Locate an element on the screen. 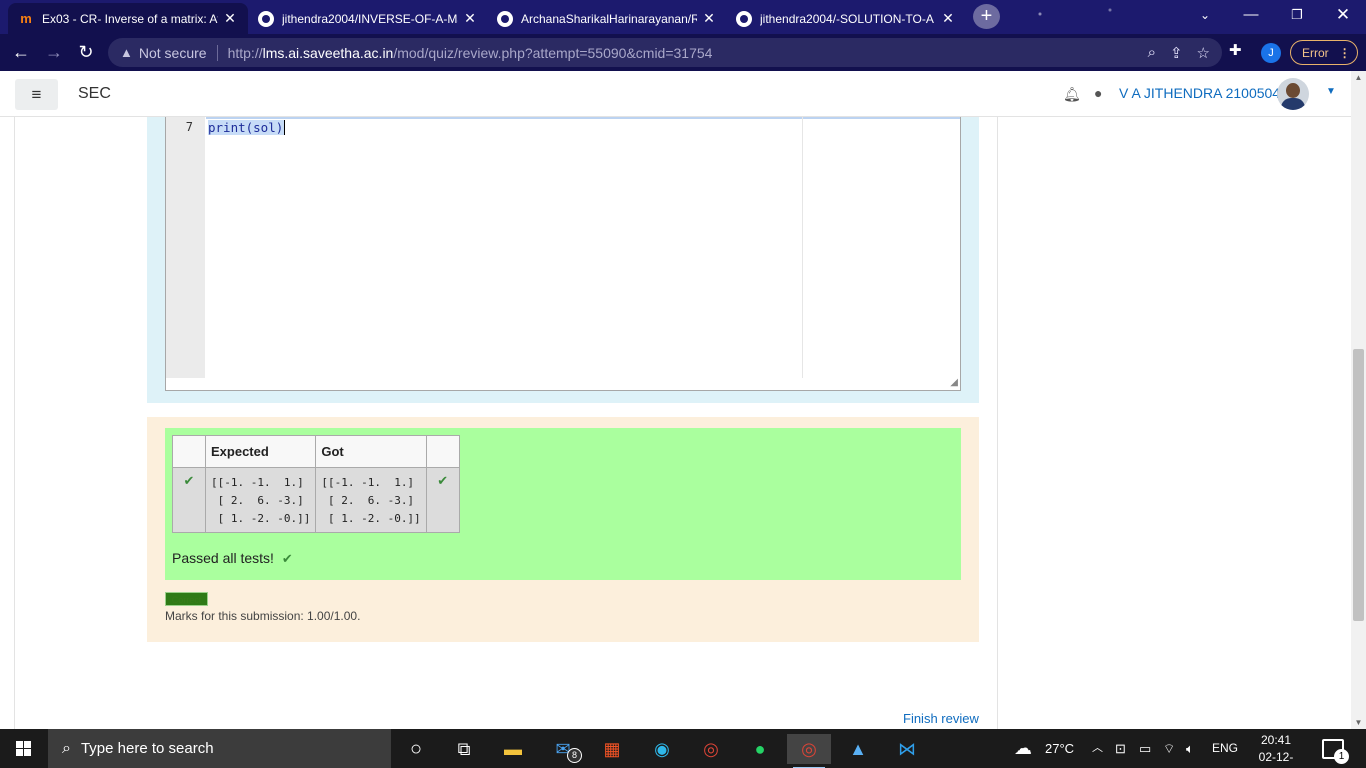  language-indicator: ENG is located at coordinates (1225, 748).